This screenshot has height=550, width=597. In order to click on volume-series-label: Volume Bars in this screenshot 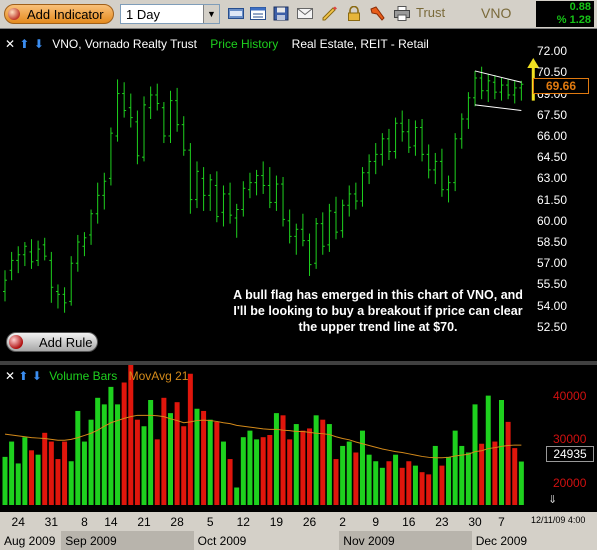, I will do `click(83, 376)`.